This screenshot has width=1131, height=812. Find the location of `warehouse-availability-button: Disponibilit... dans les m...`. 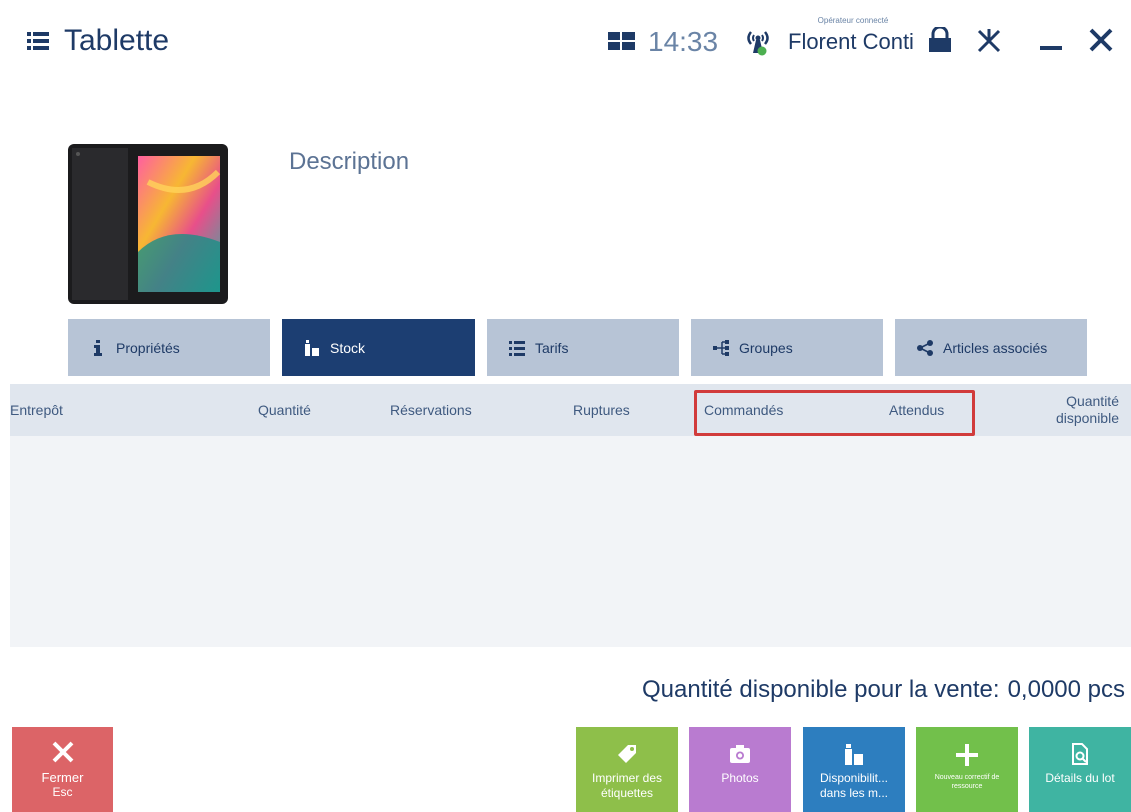

warehouse-availability-button: Disponibilit... dans les m... is located at coordinates (854, 769).